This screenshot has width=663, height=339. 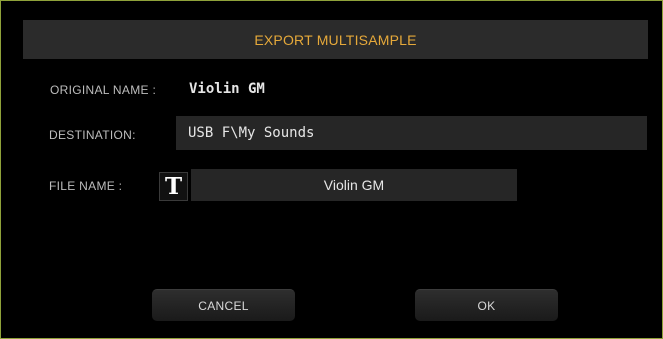 What do you see at coordinates (86, 186) in the screenshot?
I see `file-name-label: FILE NAME :` at bounding box center [86, 186].